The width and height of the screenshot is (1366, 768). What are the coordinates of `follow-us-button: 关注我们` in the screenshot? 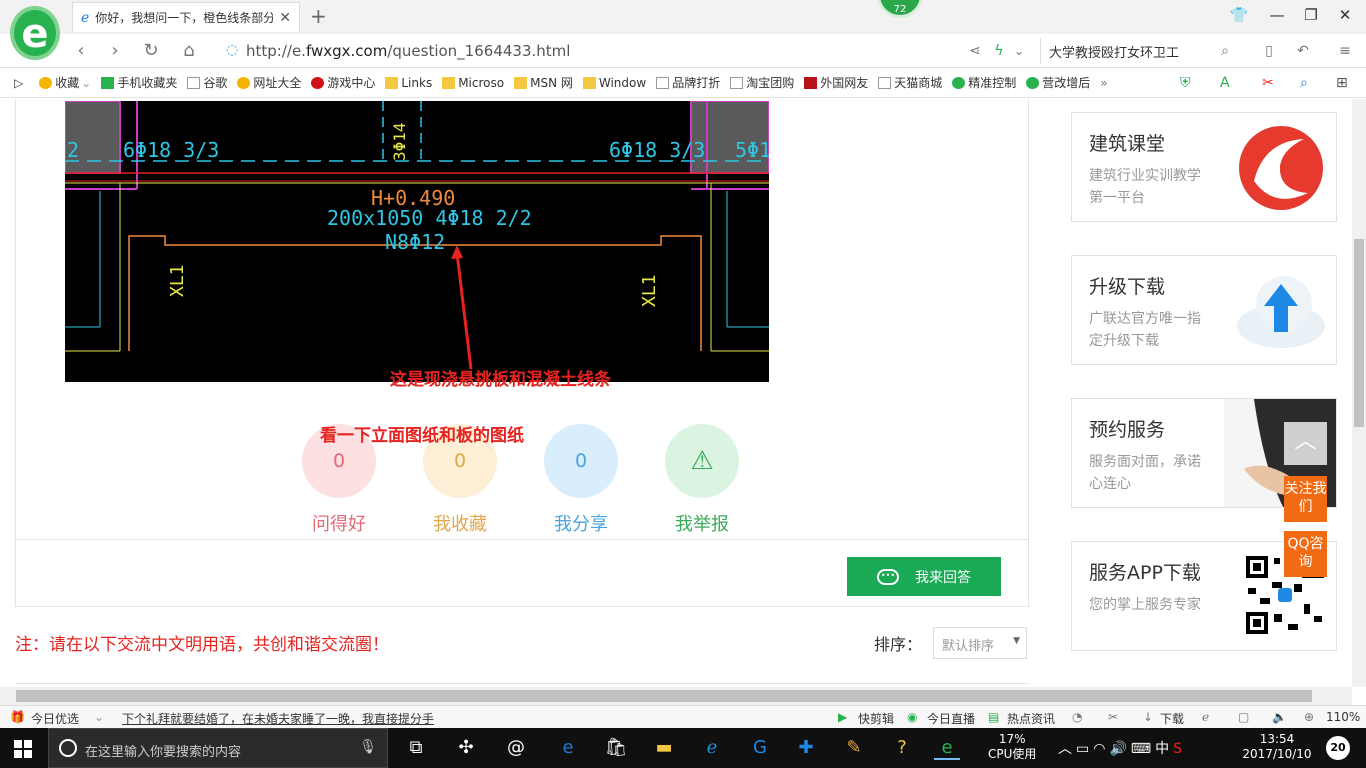 It's located at (1305, 499).